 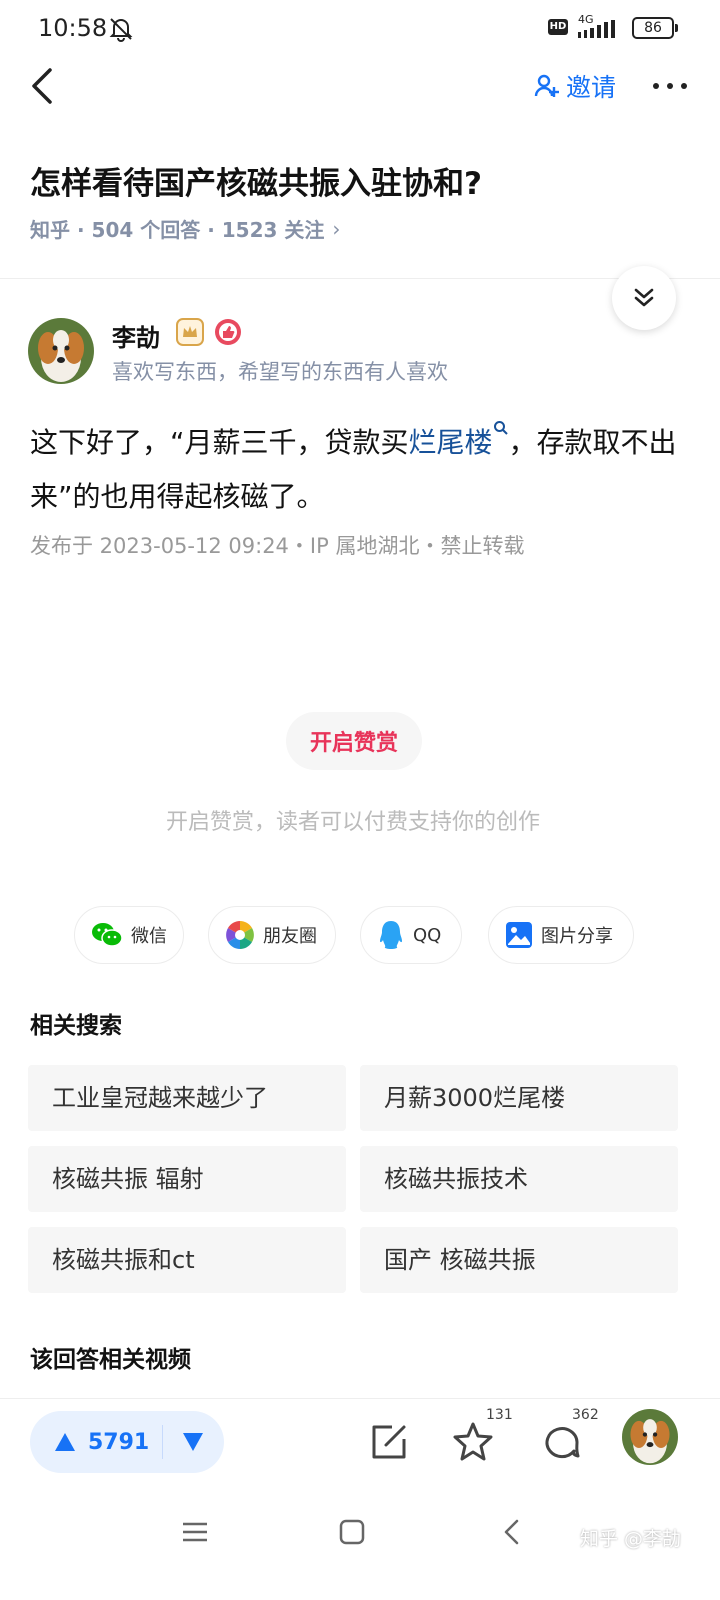 What do you see at coordinates (512, 1532) in the screenshot?
I see `back-icon` at bounding box center [512, 1532].